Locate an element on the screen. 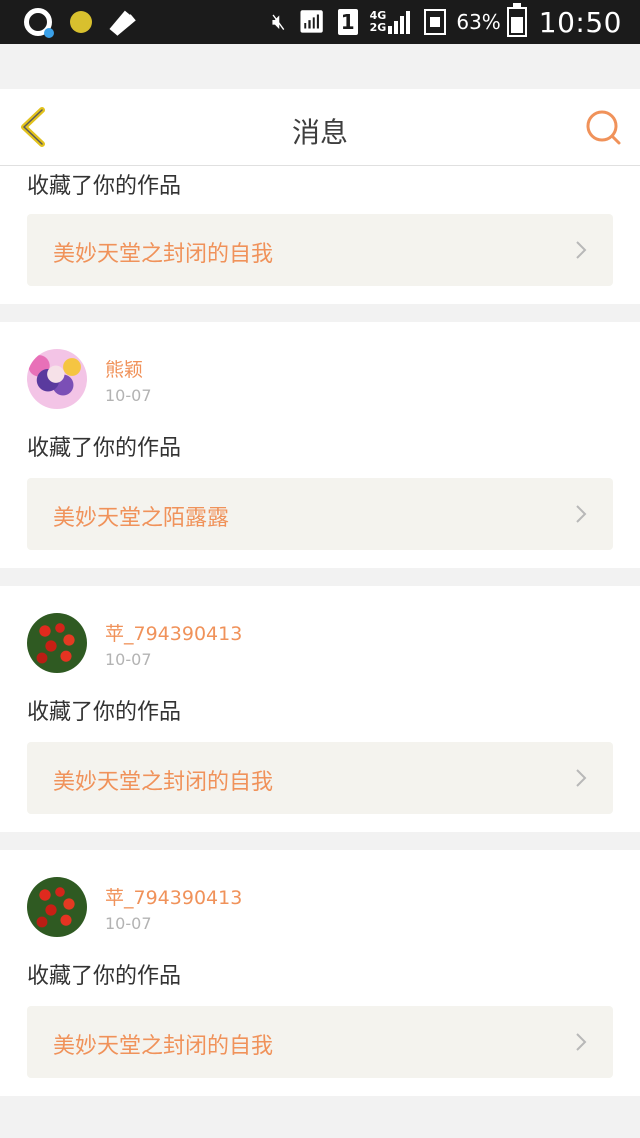 This screenshot has width=640, height=1138. battery-percent: 63% is located at coordinates (478, 22).